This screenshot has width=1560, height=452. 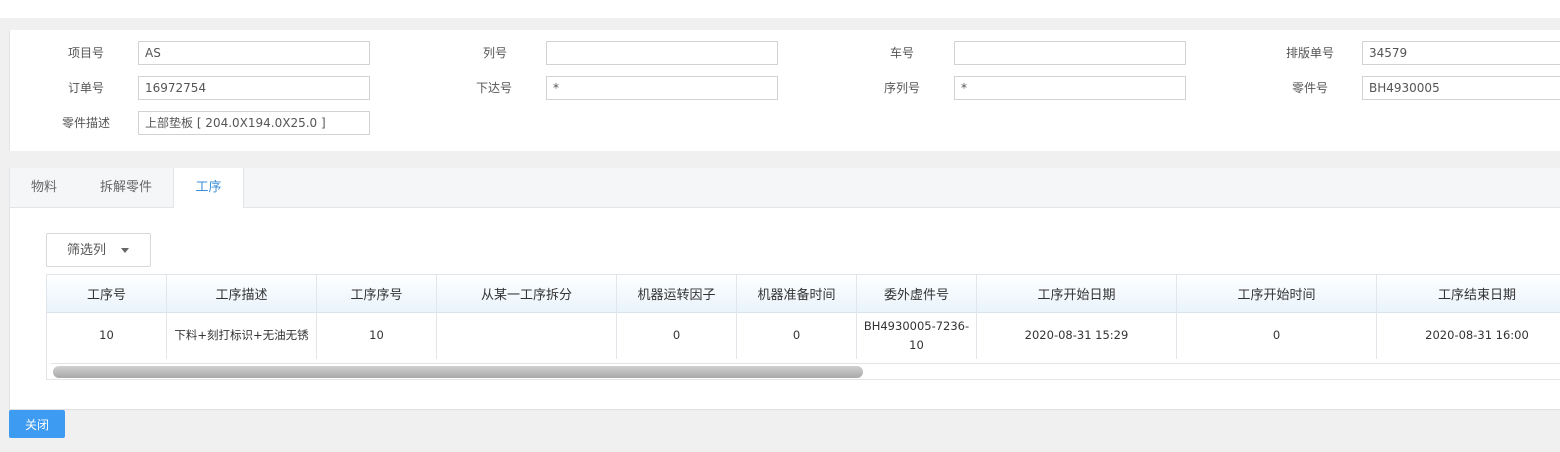 What do you see at coordinates (254, 53) in the screenshot?
I see `project-no-input: AS` at bounding box center [254, 53].